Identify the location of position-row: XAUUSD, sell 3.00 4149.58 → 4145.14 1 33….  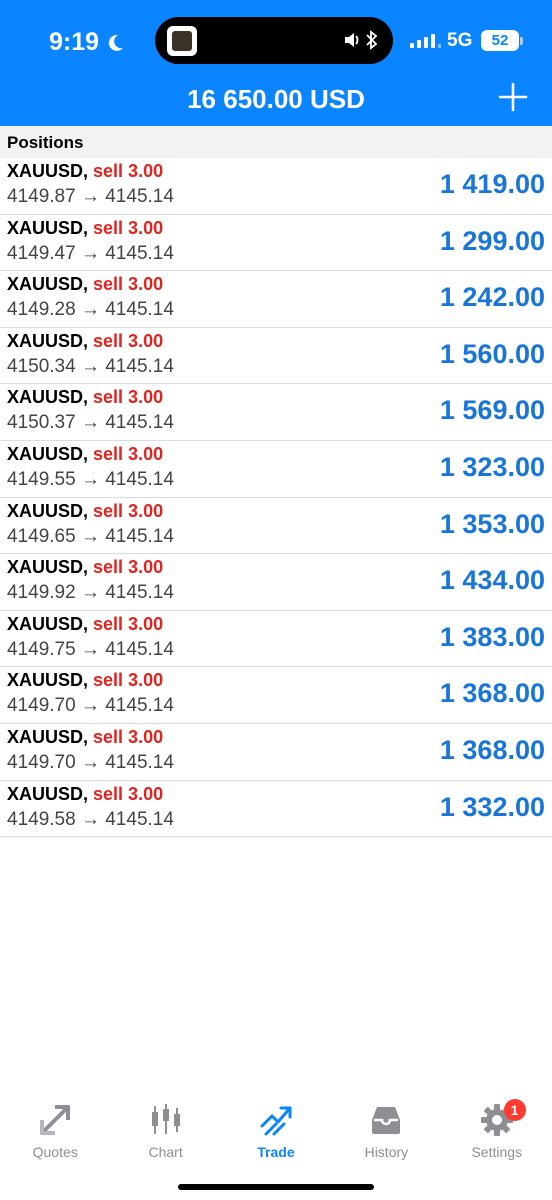
(276, 809).